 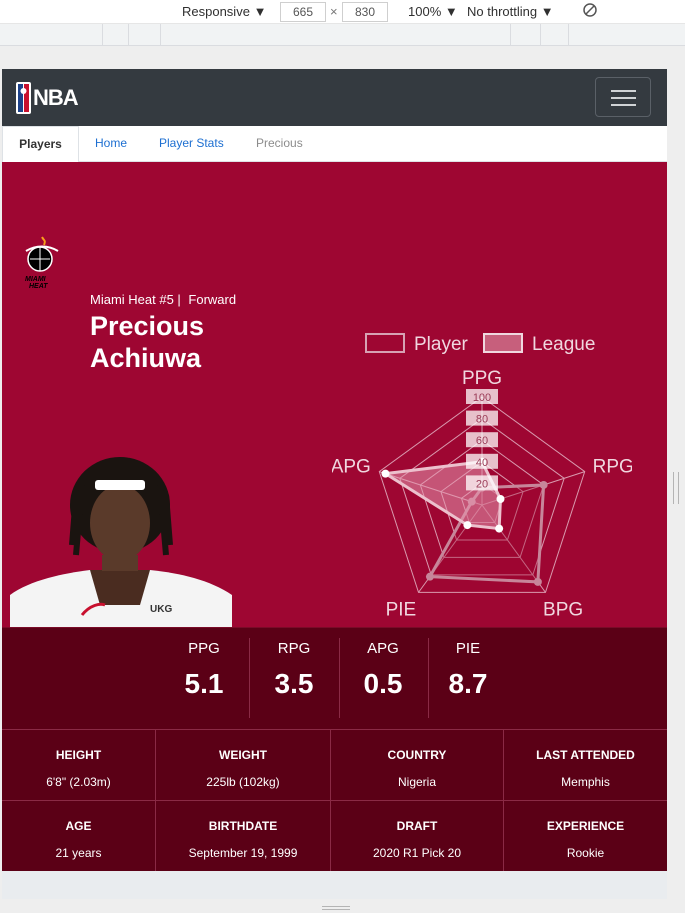 What do you see at coordinates (135, 299) in the screenshot?
I see `team-number: Miami Heat #5 |` at bounding box center [135, 299].